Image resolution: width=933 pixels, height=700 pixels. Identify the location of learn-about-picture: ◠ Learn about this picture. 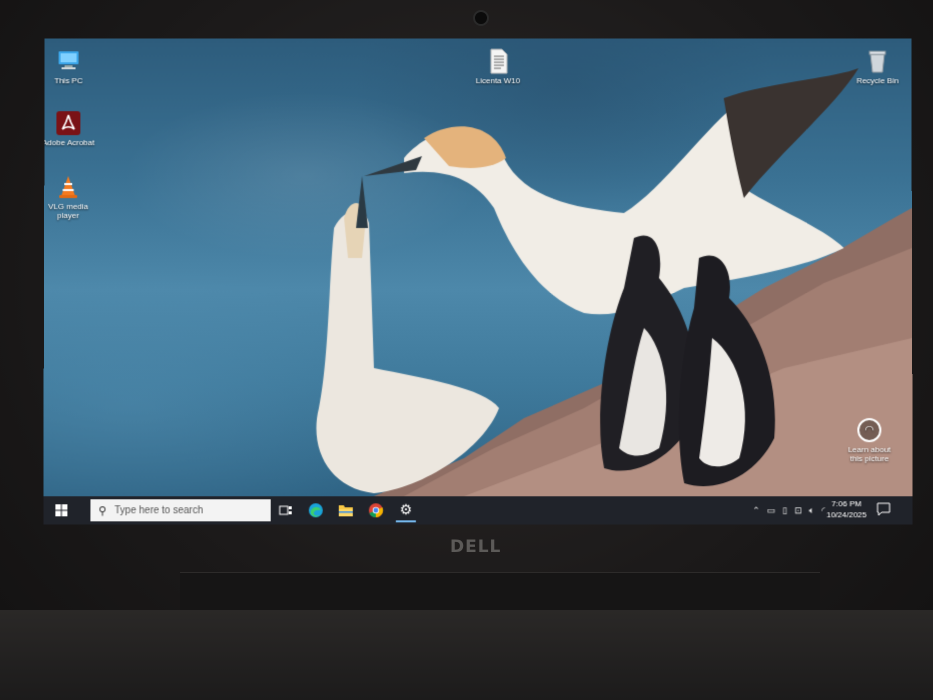
(869, 440).